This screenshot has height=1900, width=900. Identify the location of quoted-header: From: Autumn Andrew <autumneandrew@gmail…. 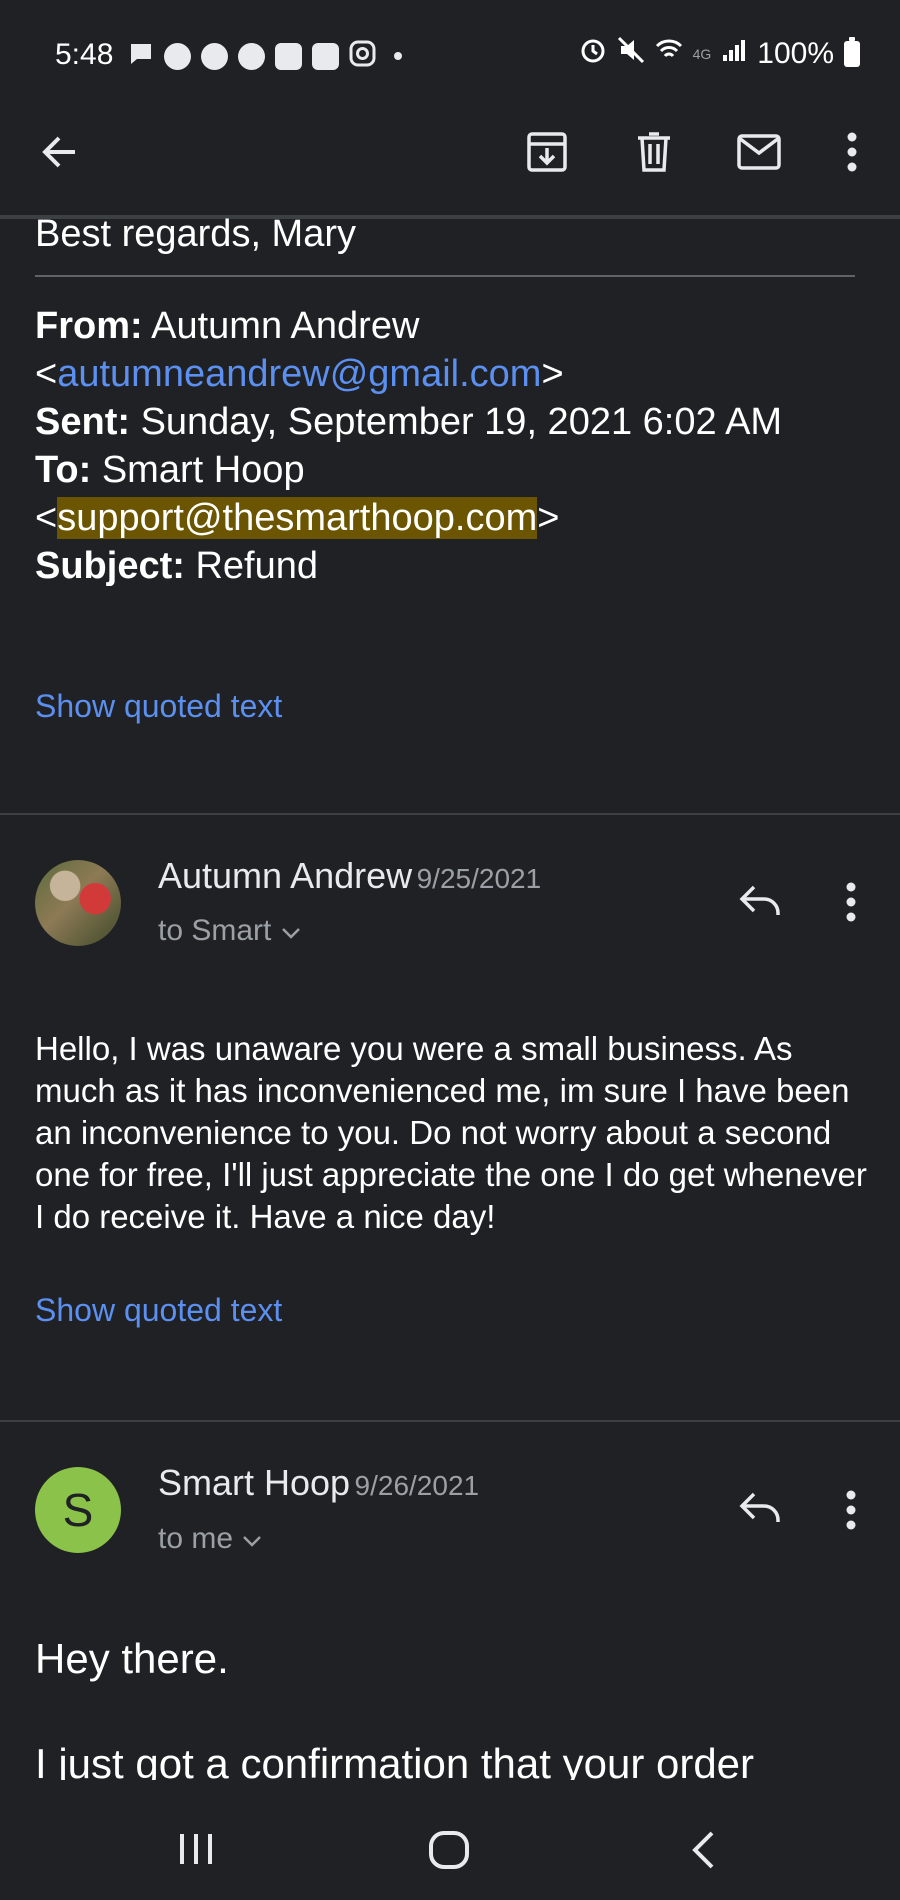
(455, 446).